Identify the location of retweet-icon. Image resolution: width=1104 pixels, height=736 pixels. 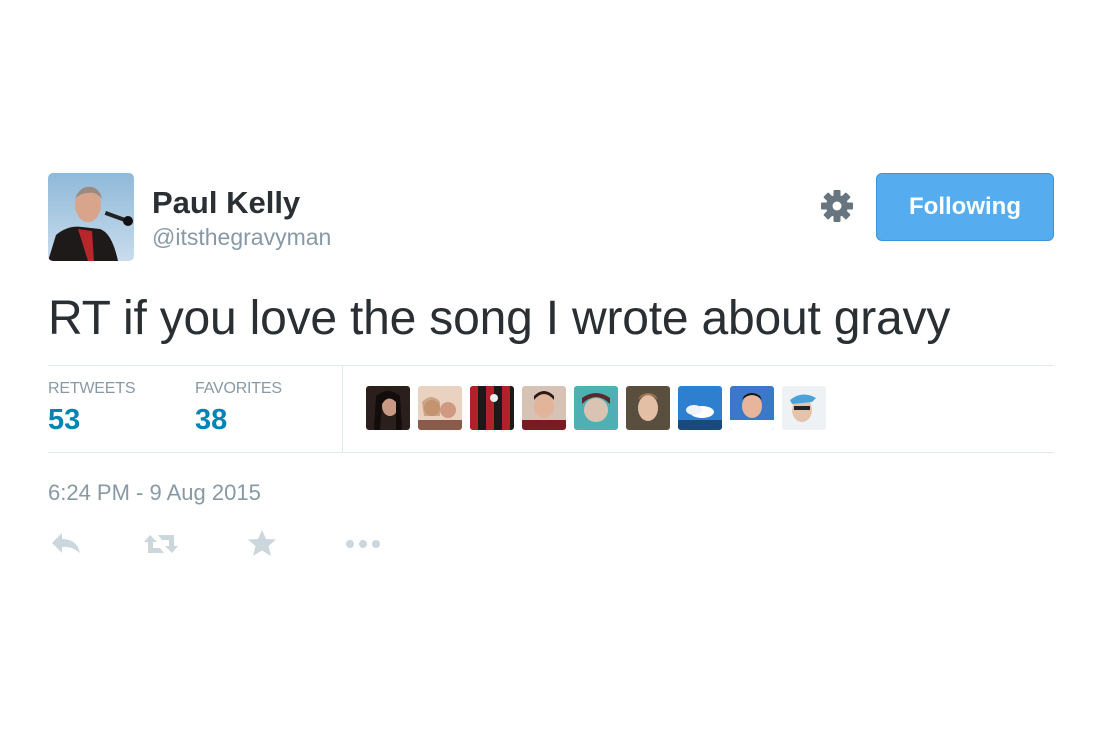
(161, 546).